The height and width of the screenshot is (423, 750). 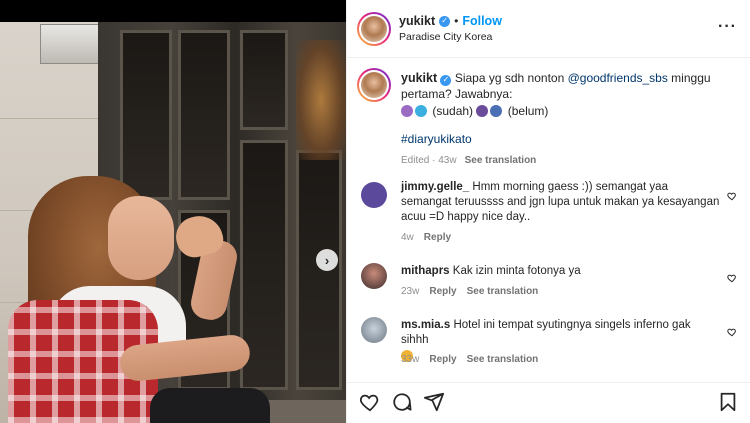 I want to click on next-photo-button: ›, so click(x=327, y=260).